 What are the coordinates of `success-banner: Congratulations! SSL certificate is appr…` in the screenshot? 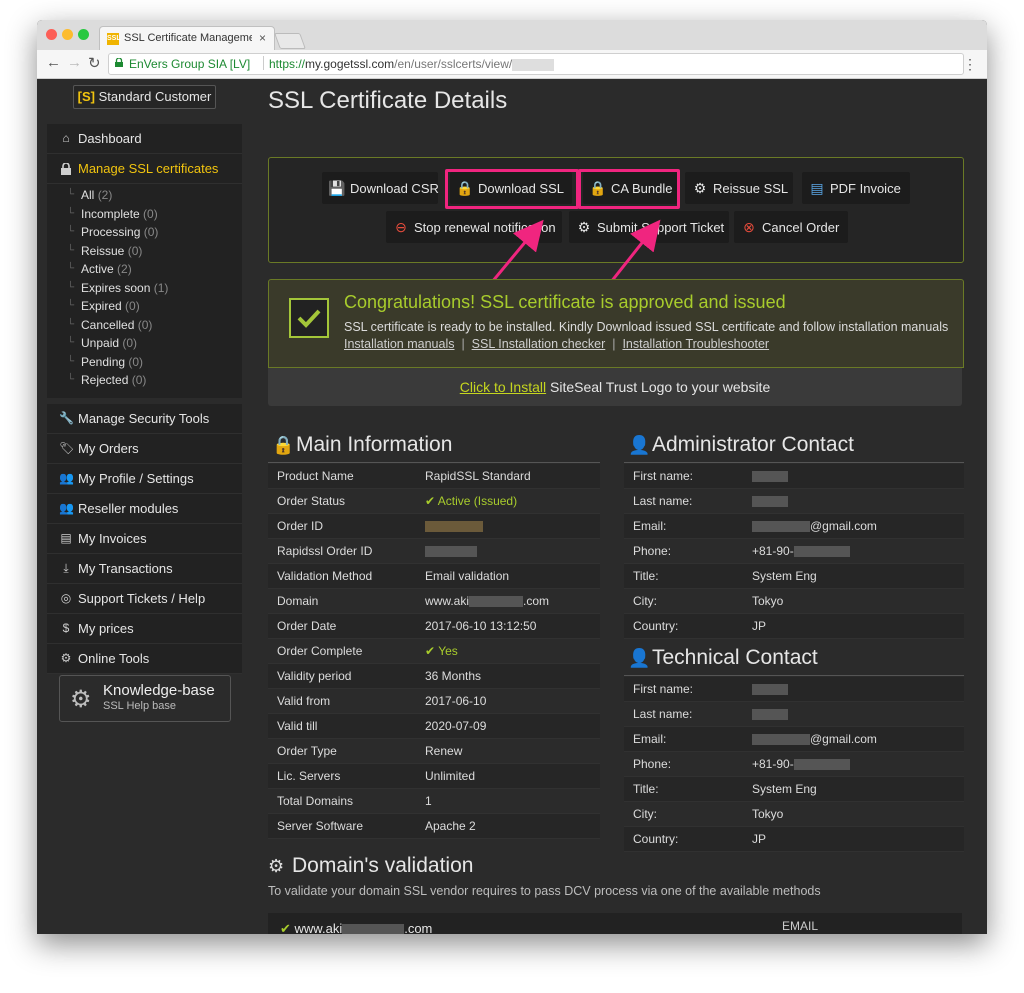 It's located at (616, 323).